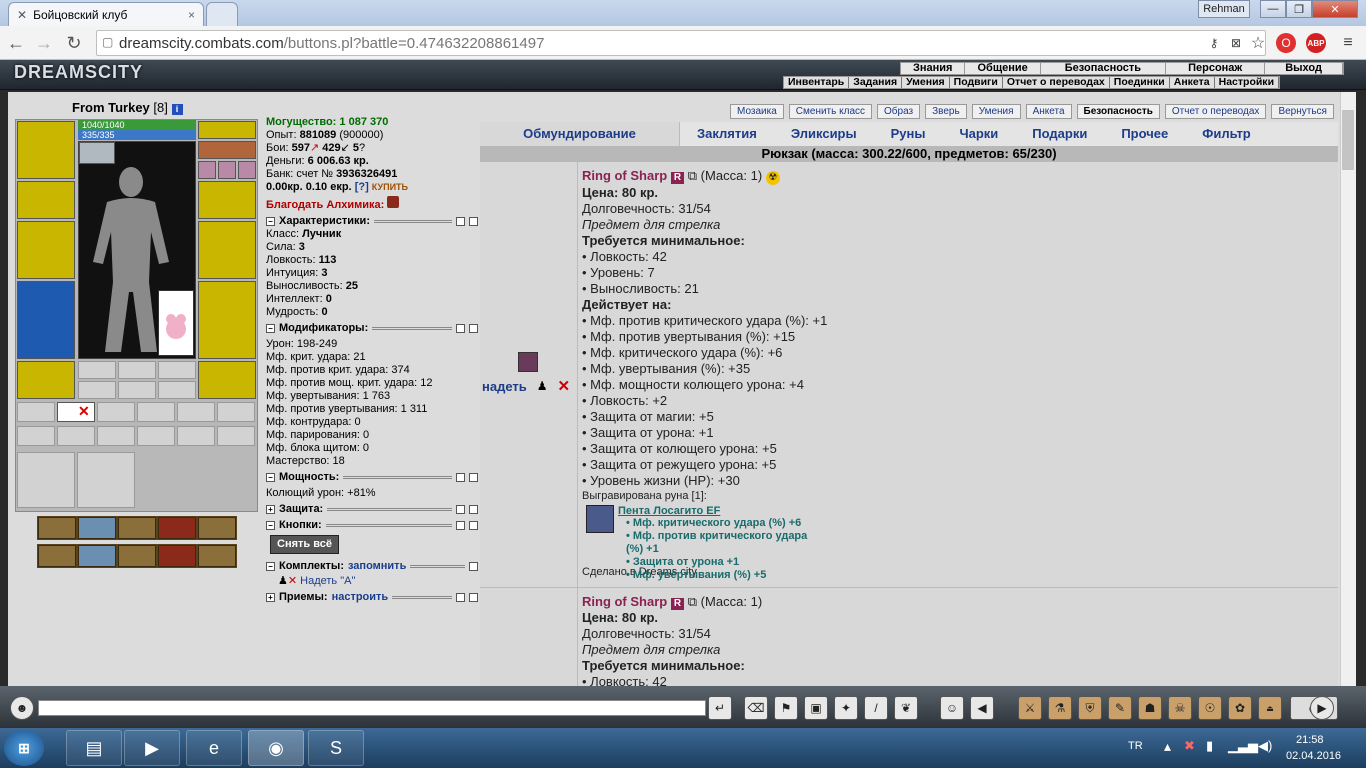  Describe the element at coordinates (214, 748) in the screenshot. I see `ie-icon: e` at that location.